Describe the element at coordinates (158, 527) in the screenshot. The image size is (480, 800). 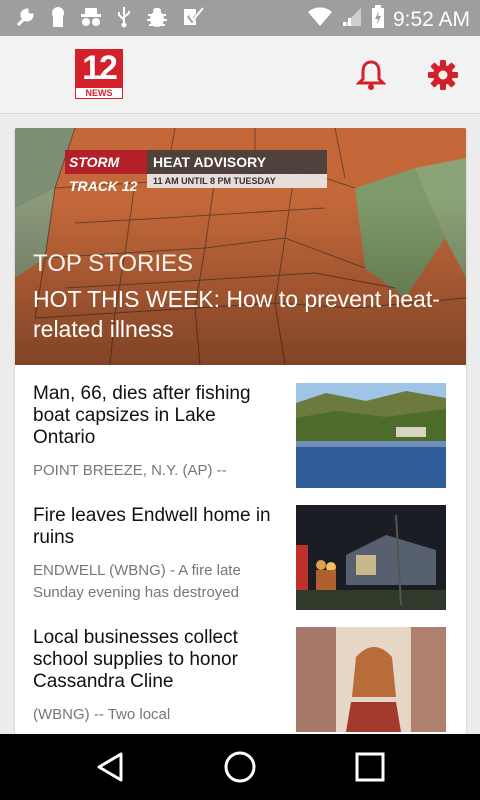
I see `story-title: Fire leaves Endwell home in ruins` at that location.